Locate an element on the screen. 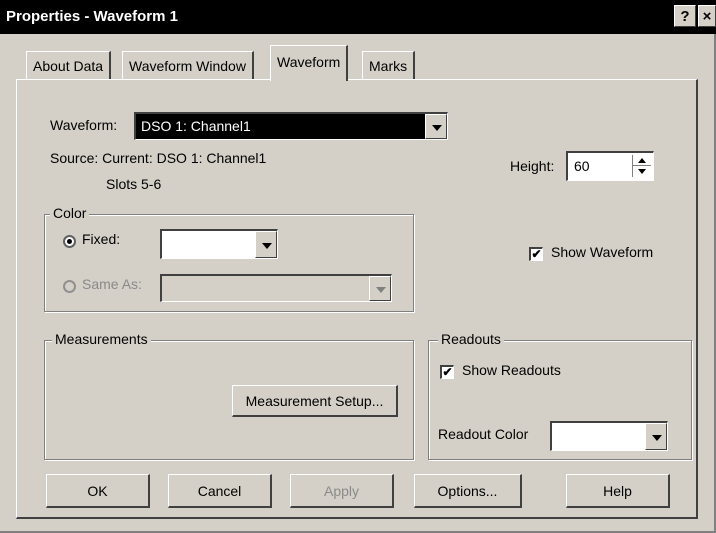  height-label: Height: is located at coordinates (532, 166).